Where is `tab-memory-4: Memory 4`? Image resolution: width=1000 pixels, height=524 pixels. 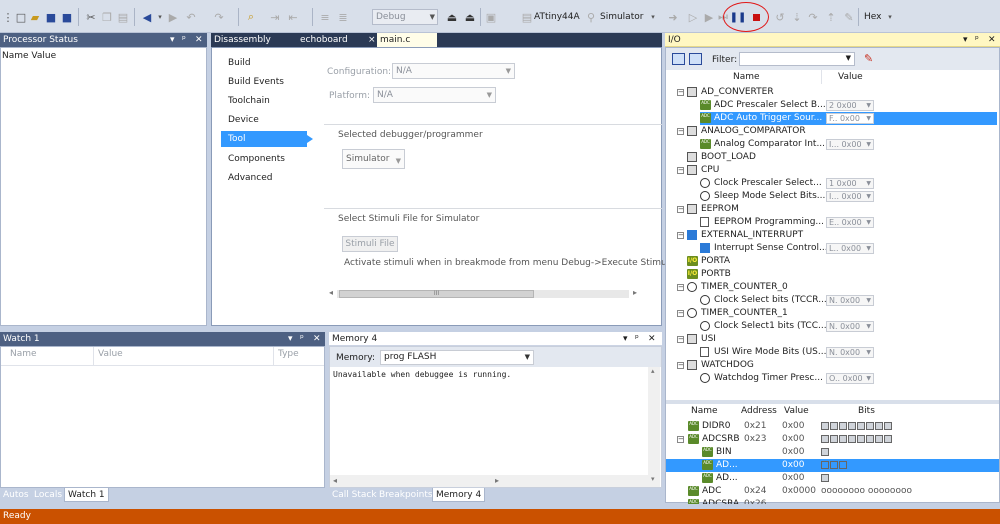 tab-memory-4: Memory 4 is located at coordinates (459, 495).